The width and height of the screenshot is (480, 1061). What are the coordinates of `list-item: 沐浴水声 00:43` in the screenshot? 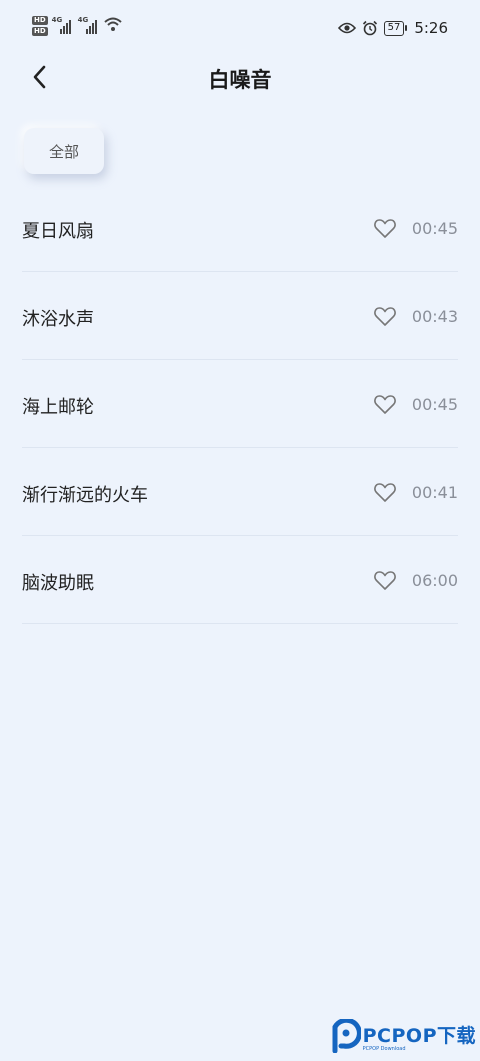 It's located at (240, 316).